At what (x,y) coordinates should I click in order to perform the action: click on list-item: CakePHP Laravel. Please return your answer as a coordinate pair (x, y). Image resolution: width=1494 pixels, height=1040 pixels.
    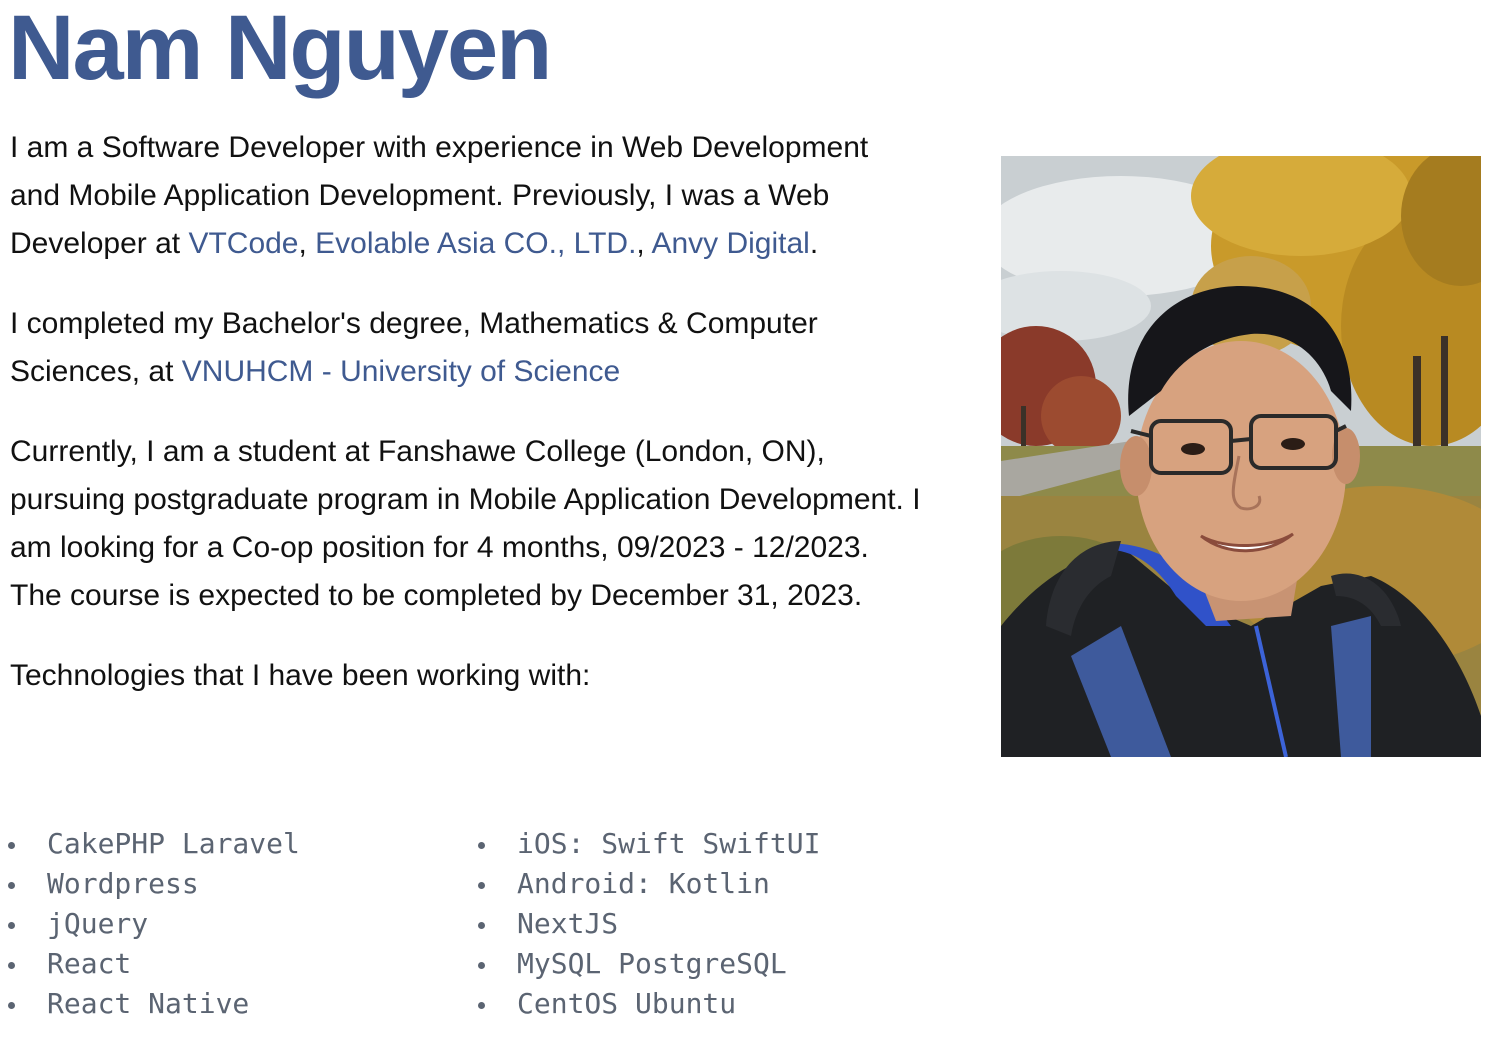
    Looking at the image, I should click on (235, 844).